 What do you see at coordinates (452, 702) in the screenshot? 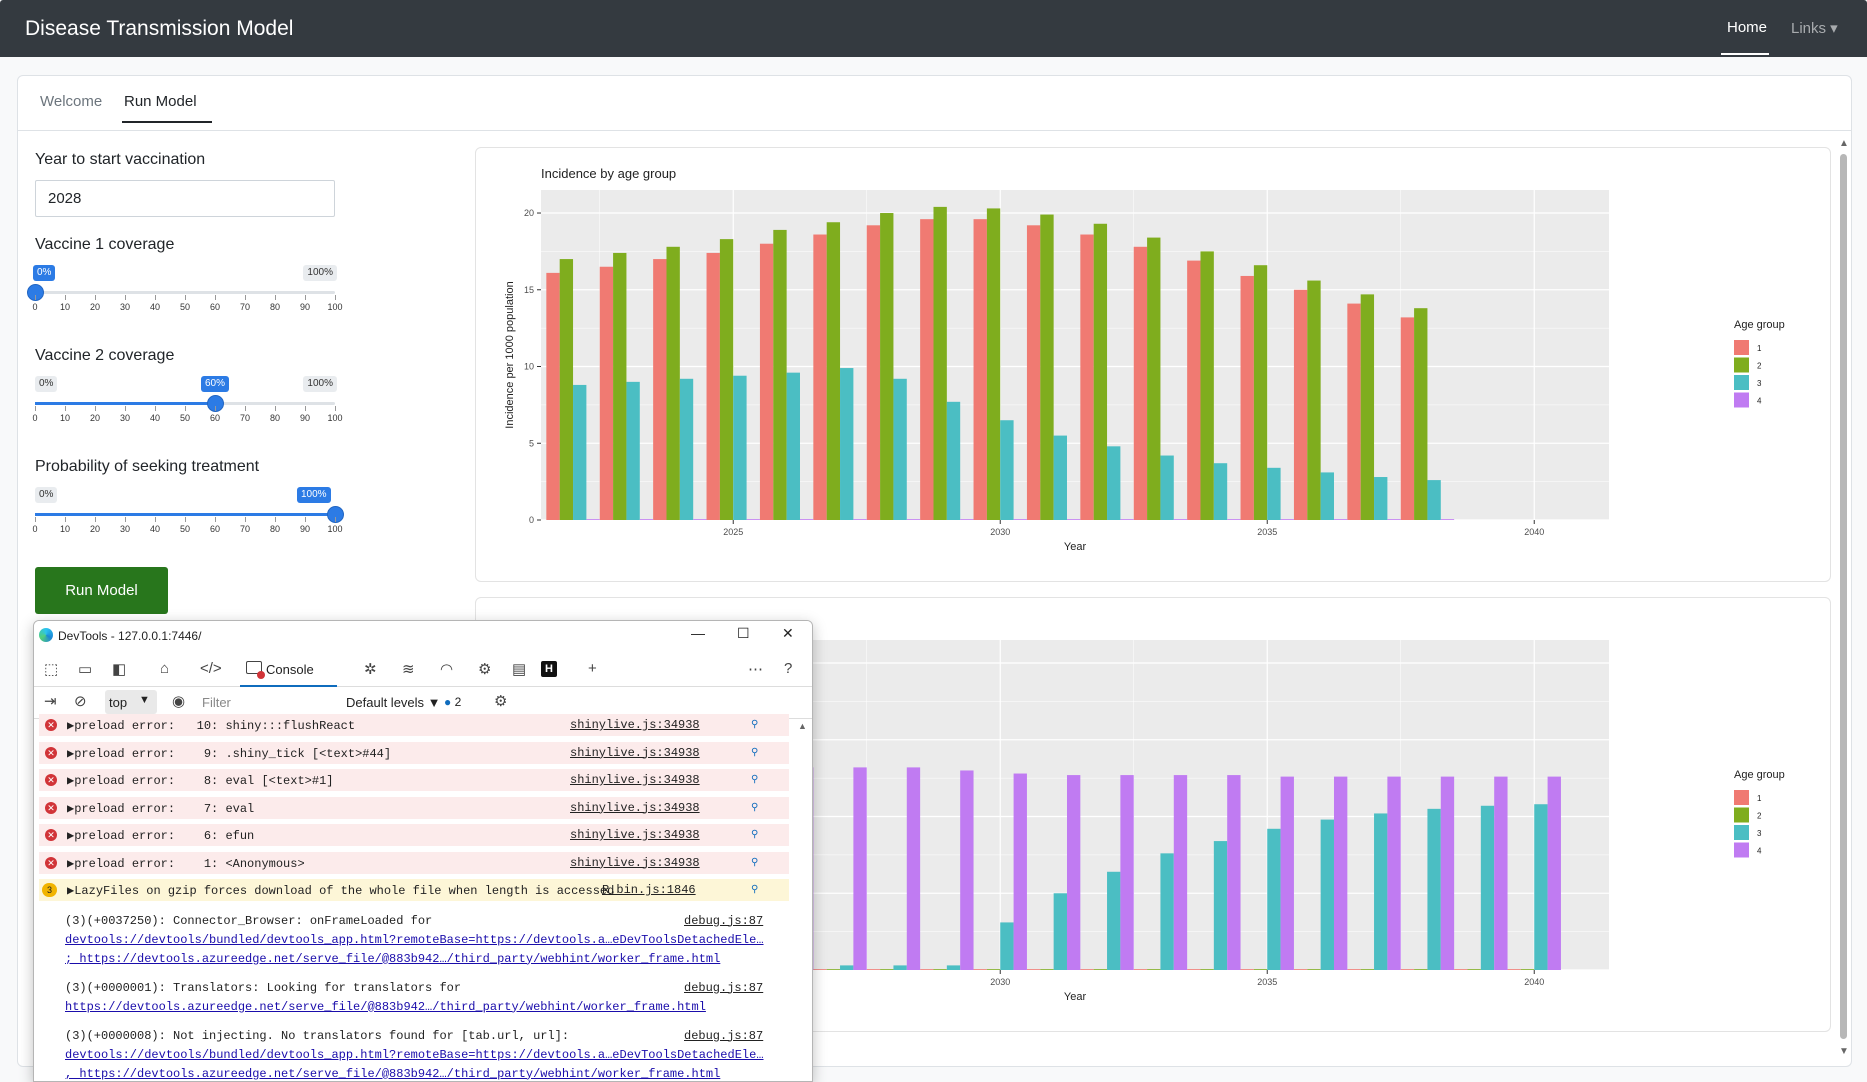
I see `issues-badge: ● 2` at bounding box center [452, 702].